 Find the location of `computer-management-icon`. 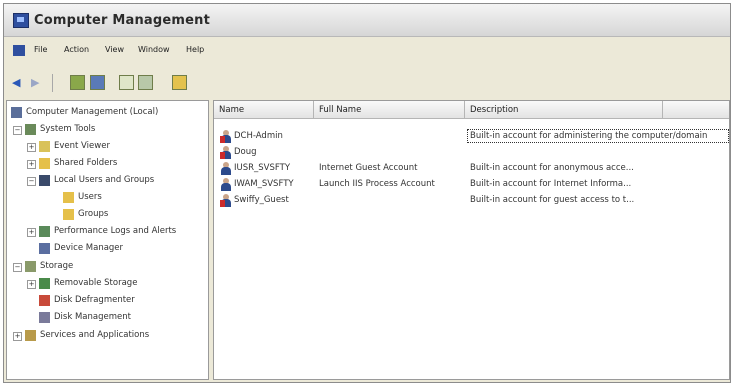

computer-management-icon is located at coordinates (21, 20).